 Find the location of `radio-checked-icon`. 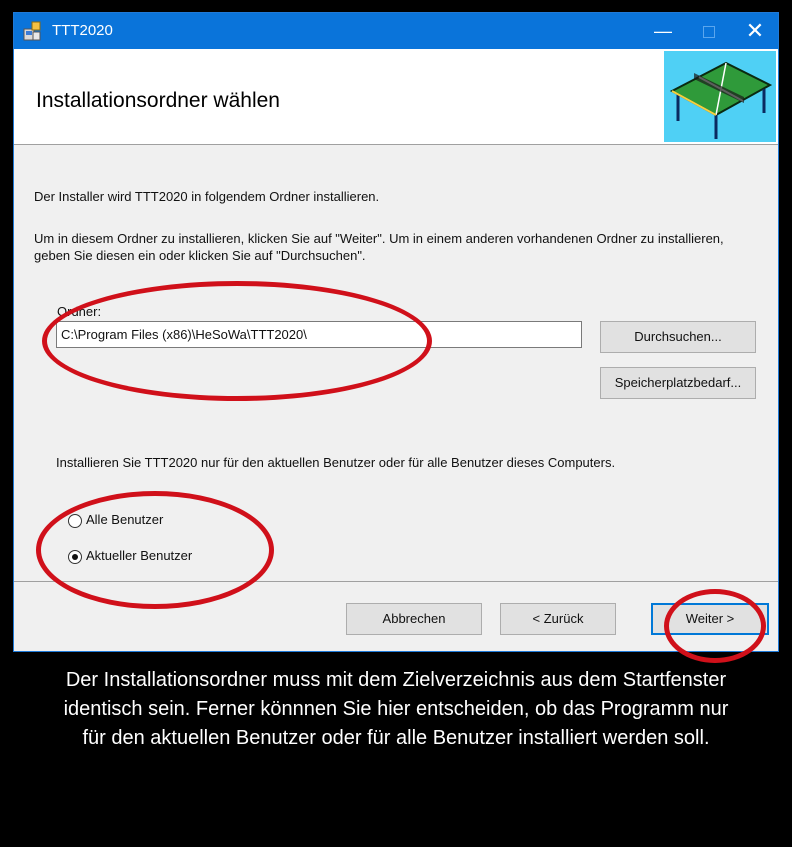

radio-checked-icon is located at coordinates (75, 556).